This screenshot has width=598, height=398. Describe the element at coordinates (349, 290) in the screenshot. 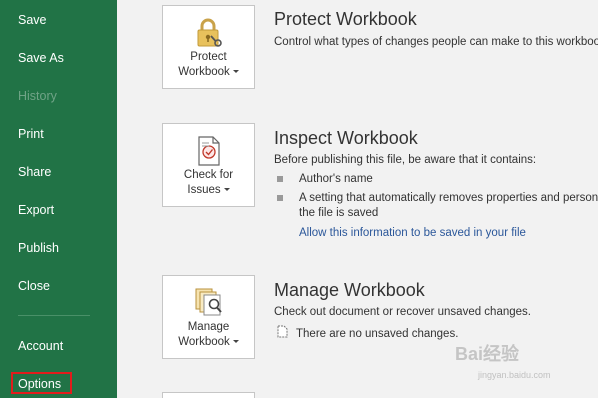

I see `manage-workbook-title: Manage Workbook` at that location.